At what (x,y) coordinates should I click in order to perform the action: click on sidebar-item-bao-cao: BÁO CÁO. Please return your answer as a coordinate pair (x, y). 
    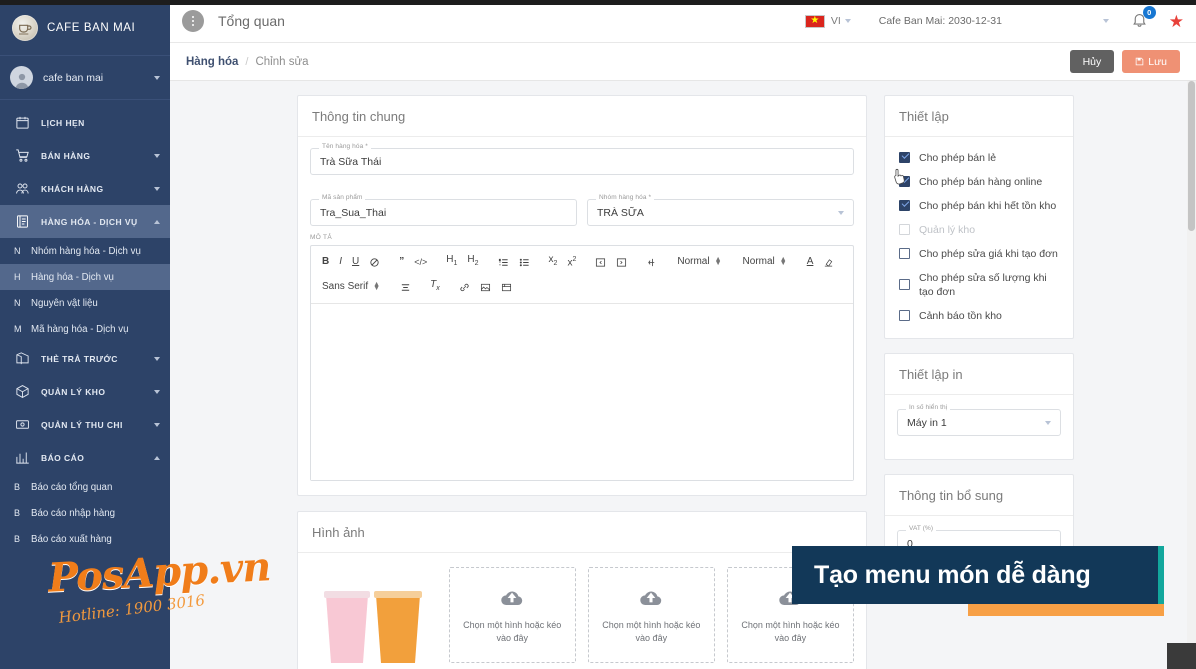
    Looking at the image, I should click on (85, 457).